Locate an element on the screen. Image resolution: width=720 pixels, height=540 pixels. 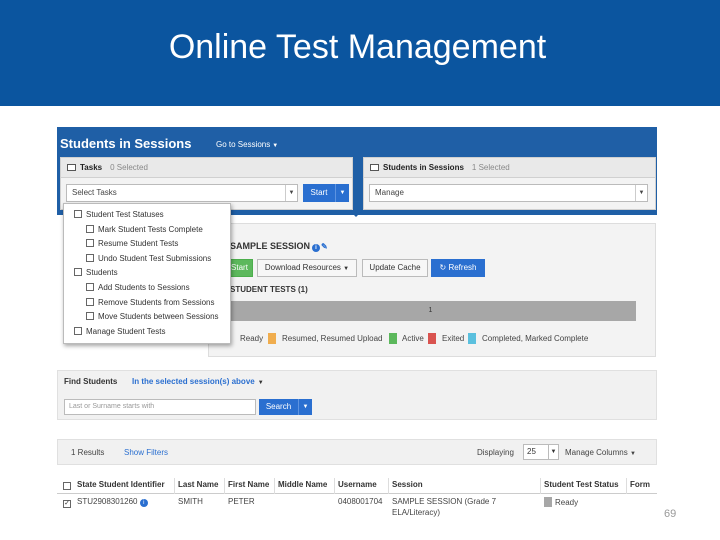
menu-item-resume: Resume Student Tests is located at coordinates (132, 243).